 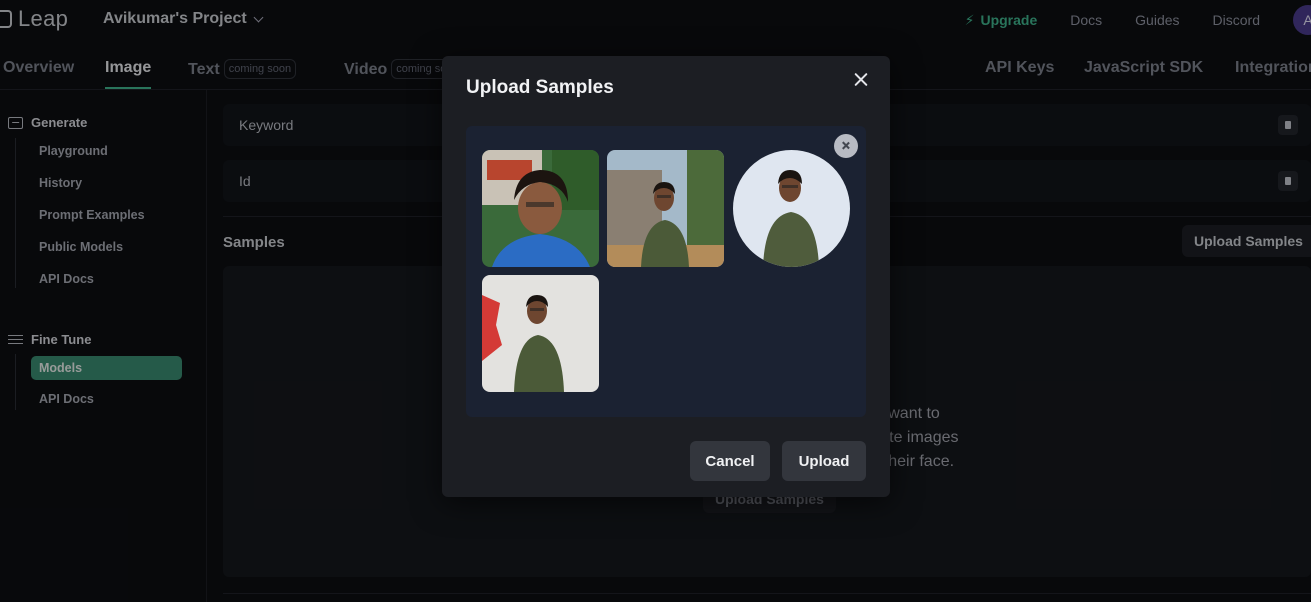 What do you see at coordinates (824, 461) in the screenshot?
I see `upload-button: Upload` at bounding box center [824, 461].